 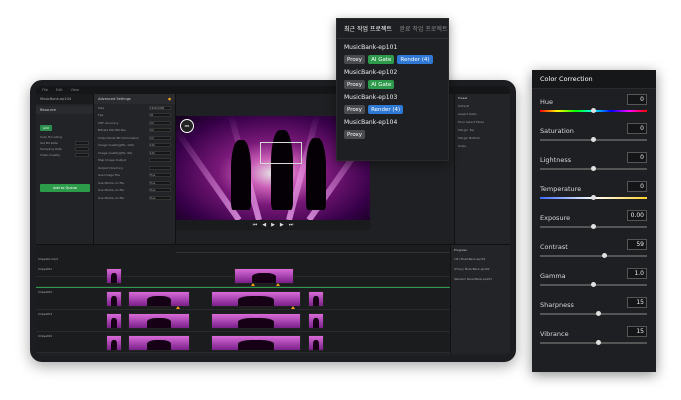 What do you see at coordinates (421, 28) in the screenshot?
I see `tab-completed-projects: 완료 작업 프로젝트` at bounding box center [421, 28].